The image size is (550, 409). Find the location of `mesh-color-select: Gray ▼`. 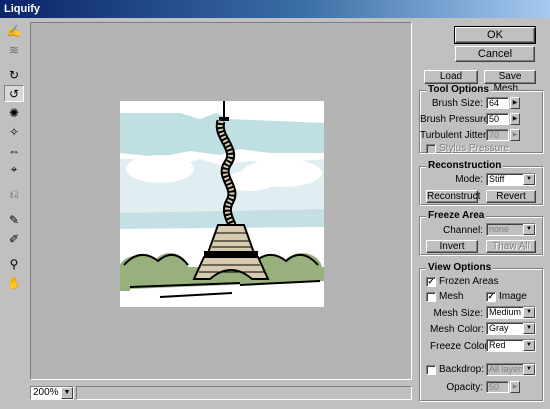

mesh-color-select: Gray ▼ is located at coordinates (511, 328).